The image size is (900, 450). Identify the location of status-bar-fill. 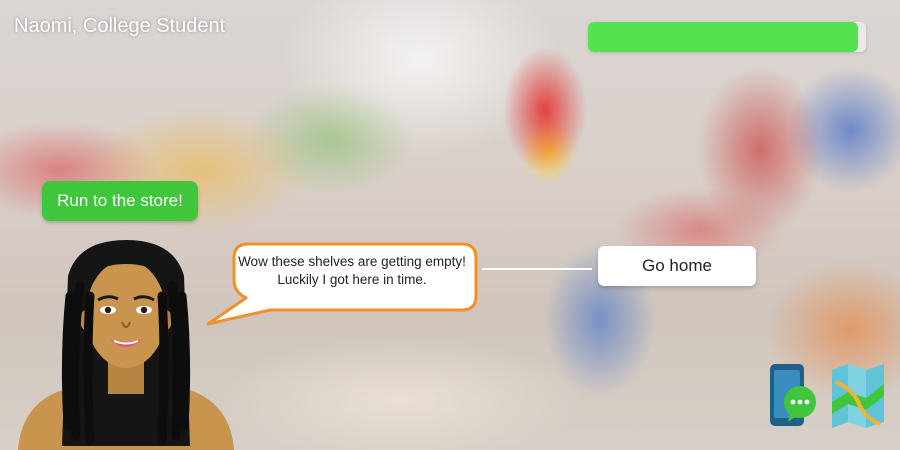
(723, 37).